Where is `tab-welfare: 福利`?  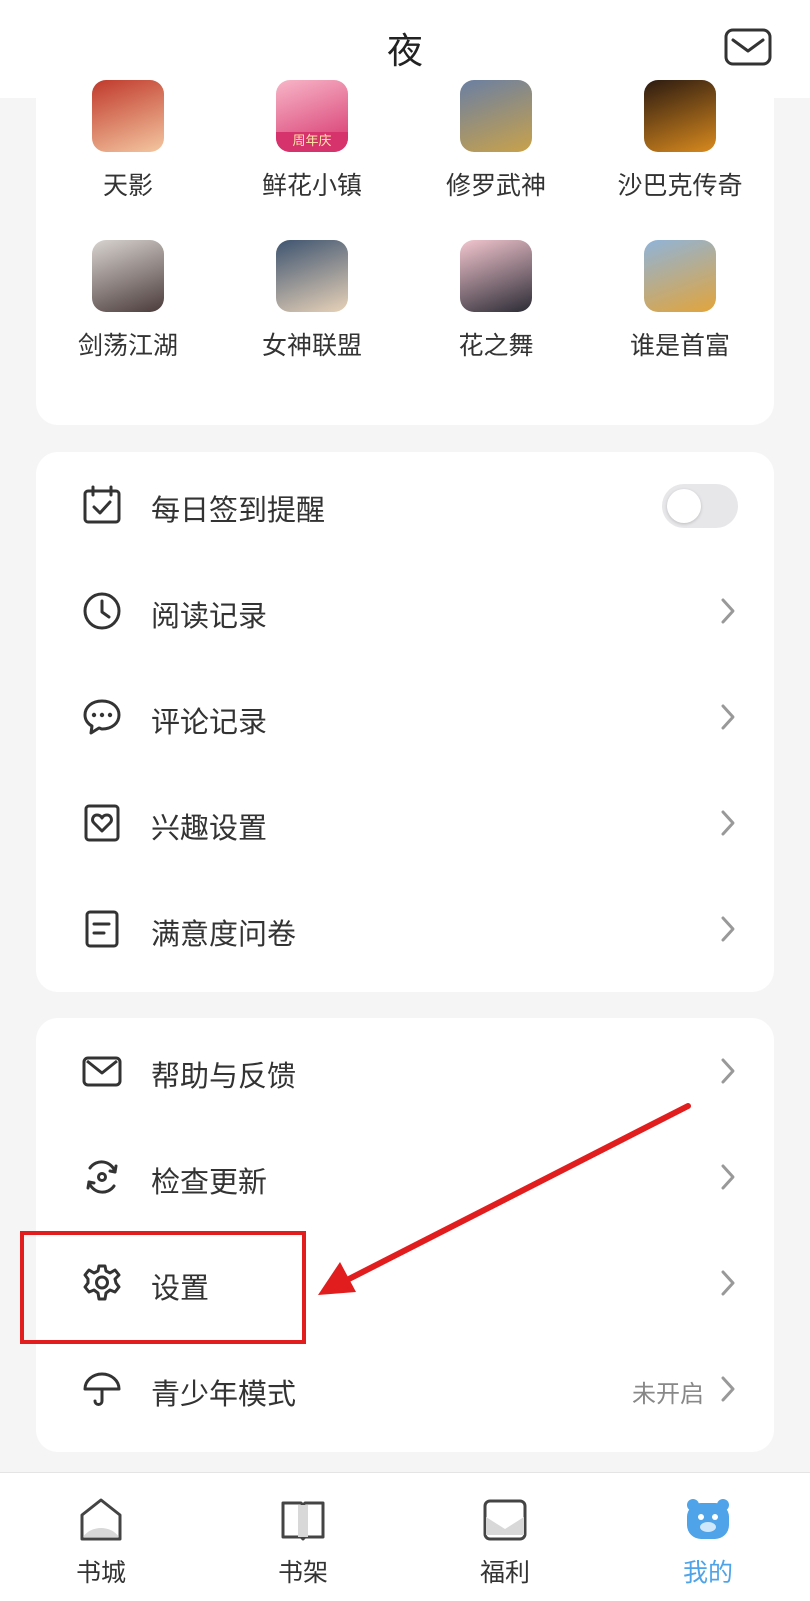 tab-welfare: 福利 is located at coordinates (505, 1537).